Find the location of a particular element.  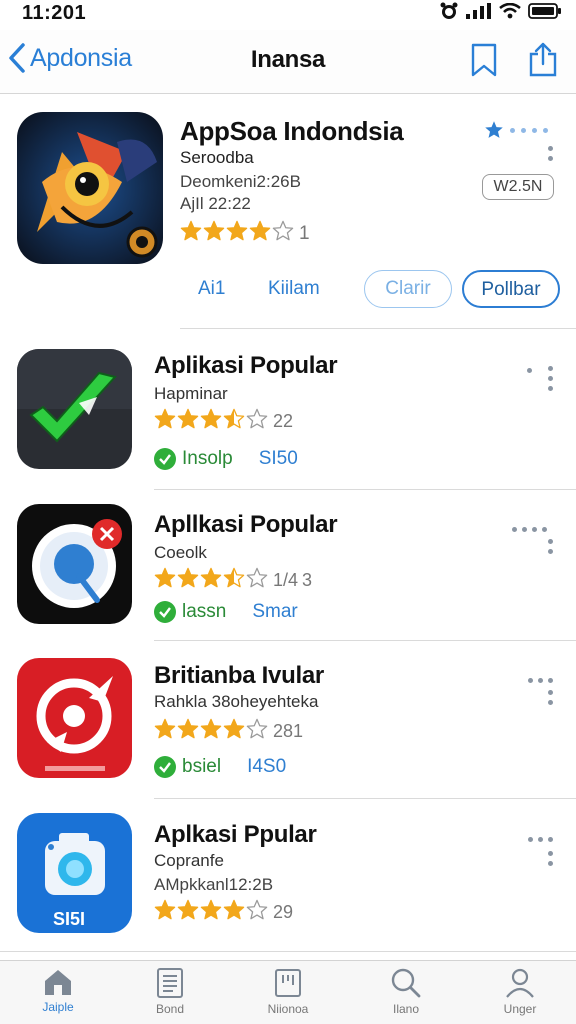

apps-icon is located at coordinates (288, 983).